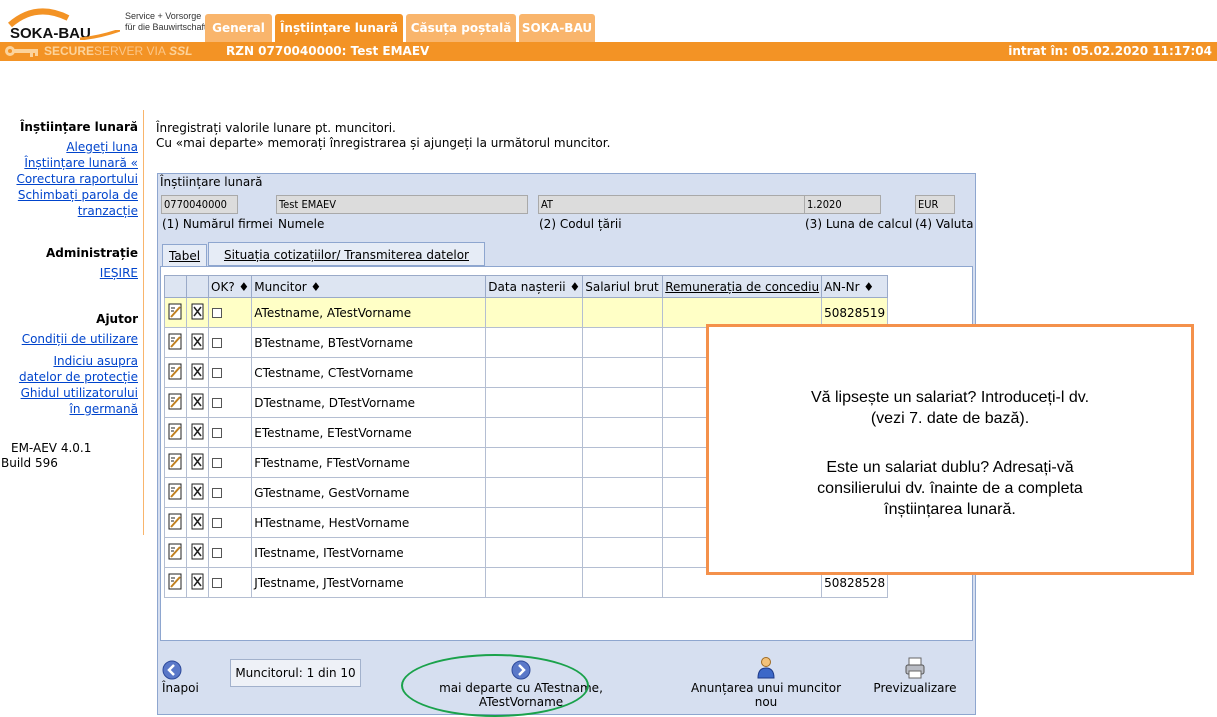 The height and width of the screenshot is (717, 1217). What do you see at coordinates (534, 286) in the screenshot?
I see `col-birth-date: Data nașterii ♦` at bounding box center [534, 286].